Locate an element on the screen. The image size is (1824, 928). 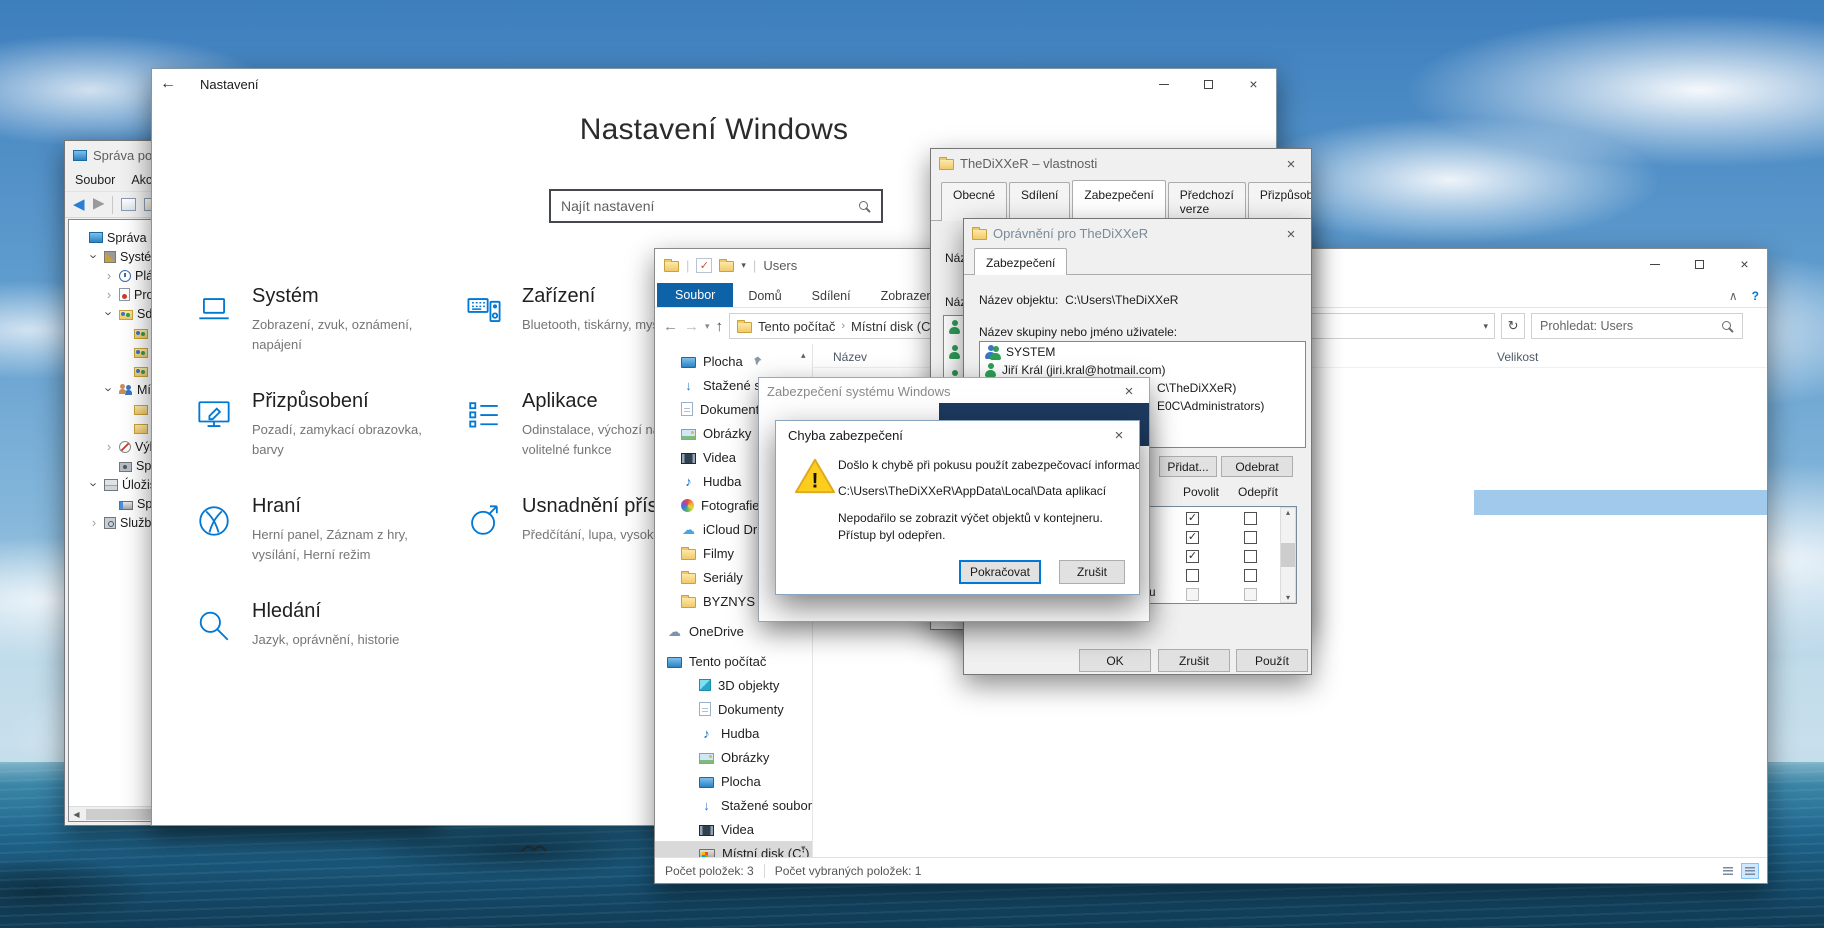
forward-icon: ◀ is located at coordinates (99, 204).